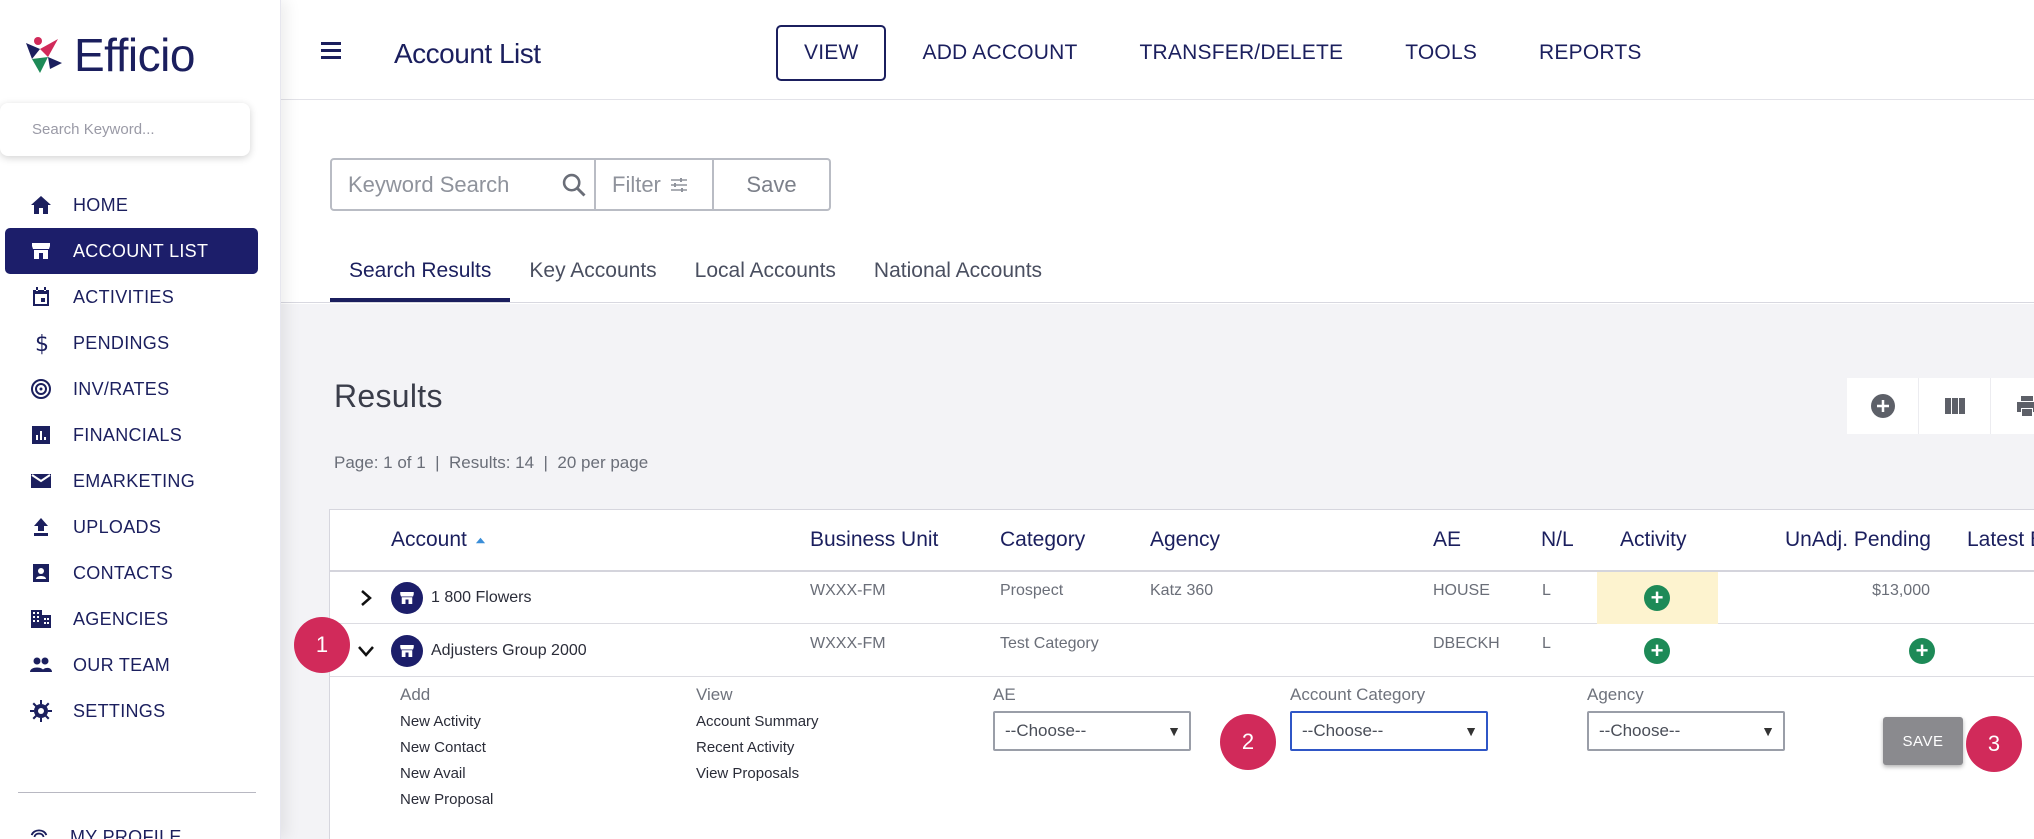 The width and height of the screenshot is (2034, 839). I want to click on add-section-label: Add, so click(415, 694).